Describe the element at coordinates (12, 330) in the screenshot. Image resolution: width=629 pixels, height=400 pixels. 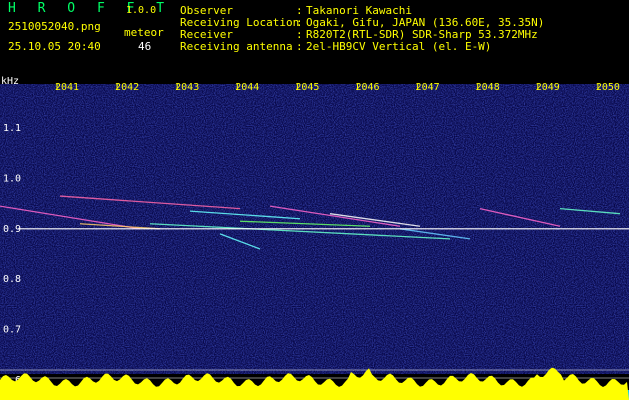
I see `y-tick-label: 0.7` at that location.